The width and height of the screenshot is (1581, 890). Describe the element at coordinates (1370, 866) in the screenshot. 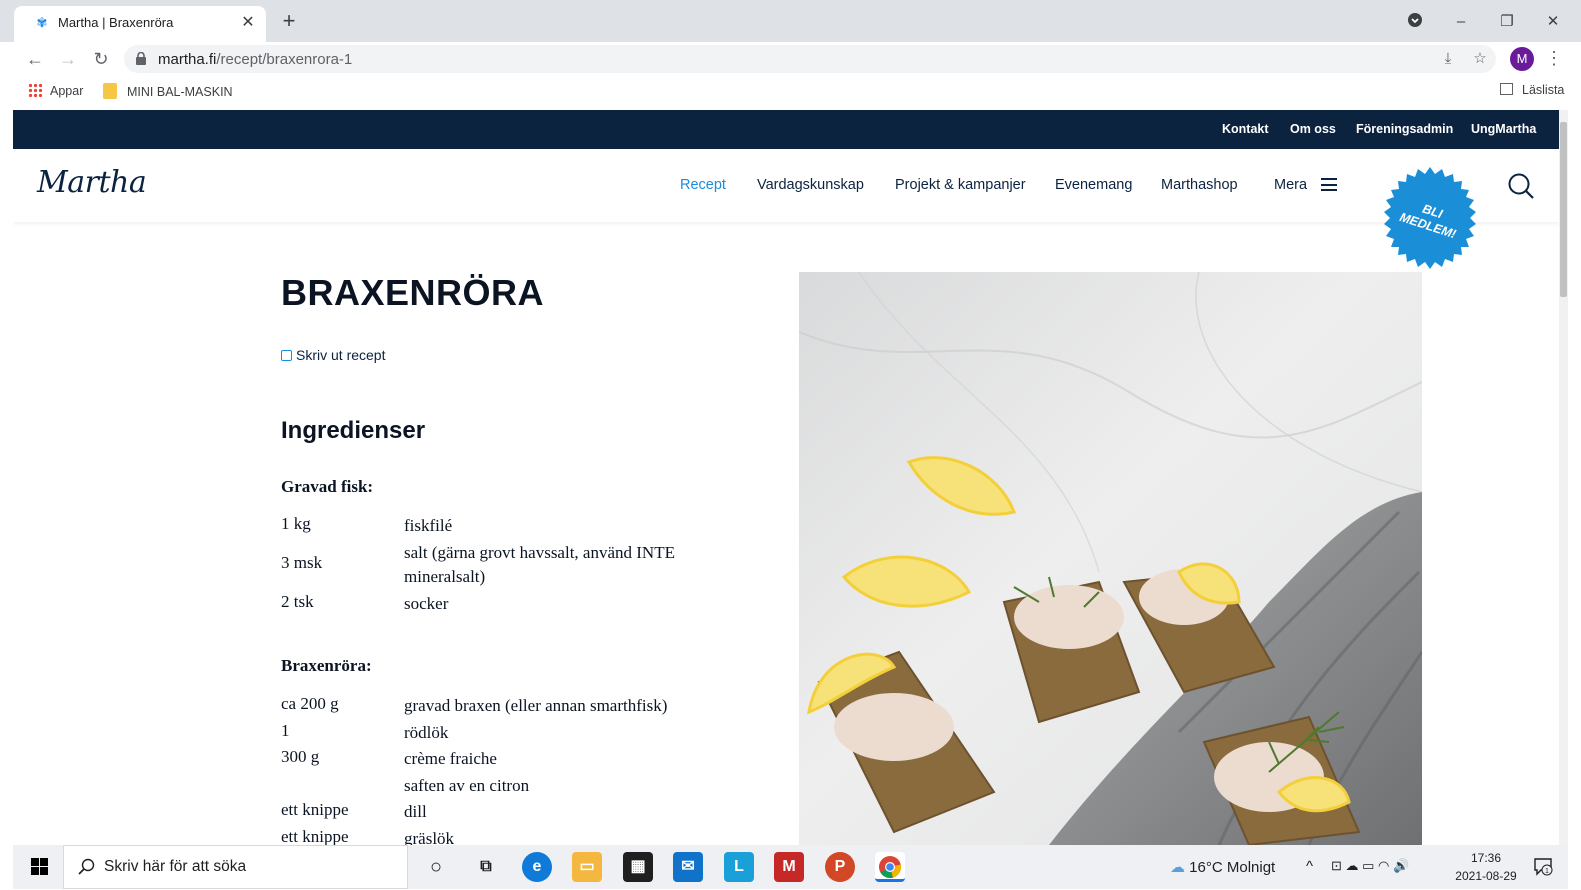

I see `tray-icons: ⊡ ☁ ▭ ◠ 🔊` at that location.